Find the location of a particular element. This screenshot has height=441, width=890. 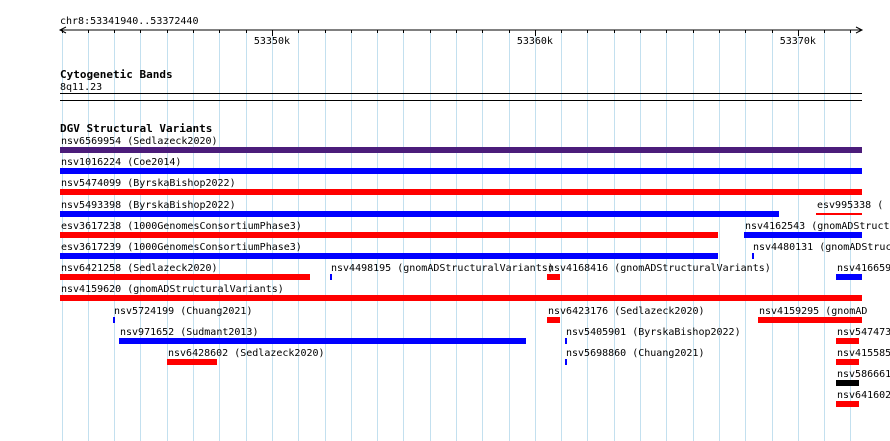

dgv-feature: nsv5724199 (Chuang2021) is located at coordinates (182, 314).